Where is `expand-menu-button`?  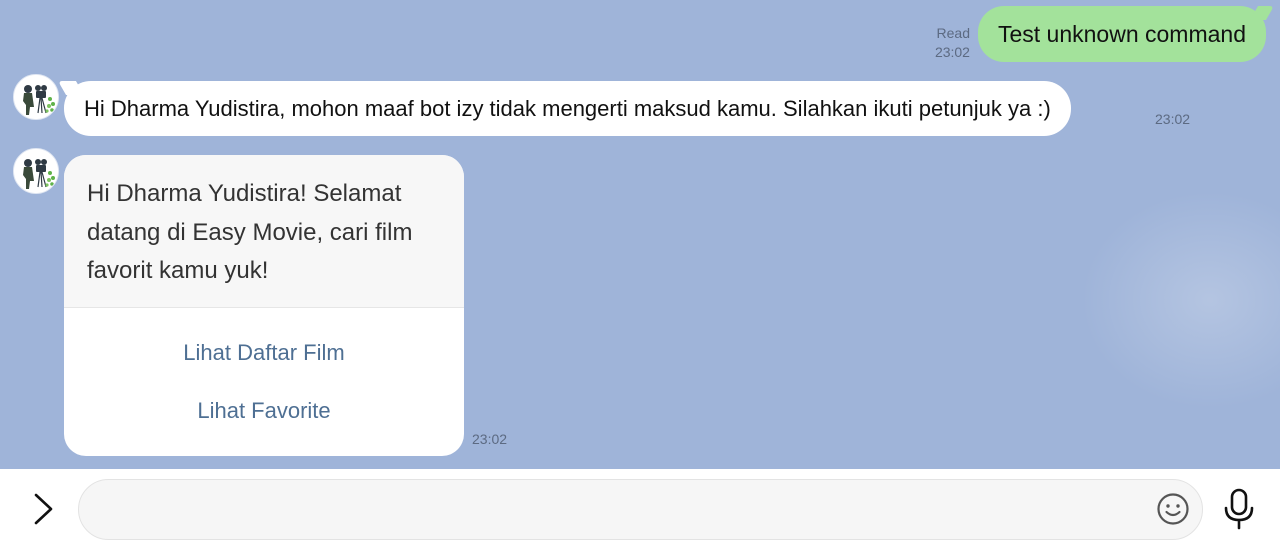 expand-menu-button is located at coordinates (44, 509).